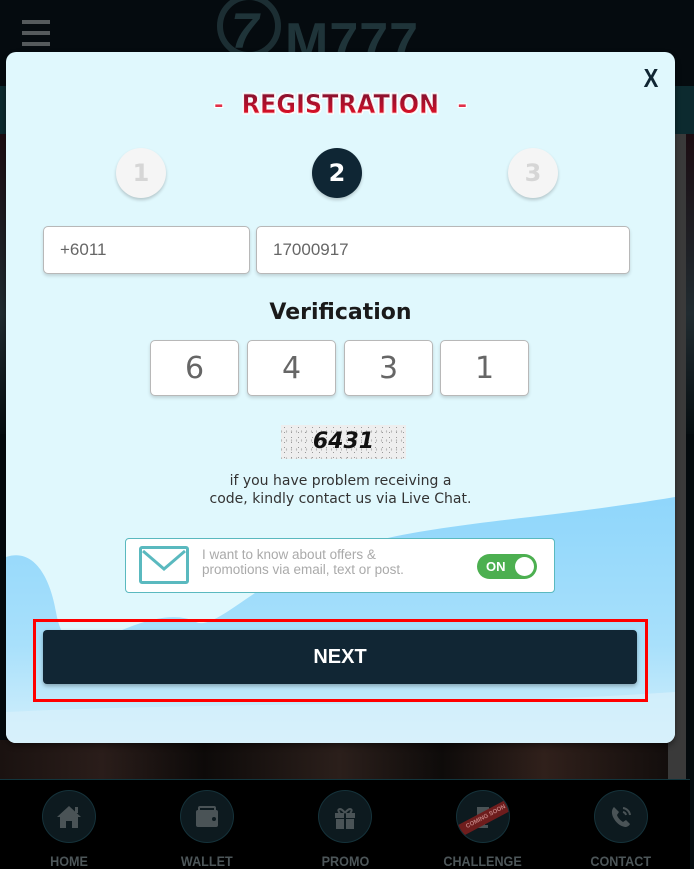 Image resolution: width=694 pixels, height=869 pixels. What do you see at coordinates (141, 173) in the screenshot?
I see `step-1-indicator: 1` at bounding box center [141, 173].